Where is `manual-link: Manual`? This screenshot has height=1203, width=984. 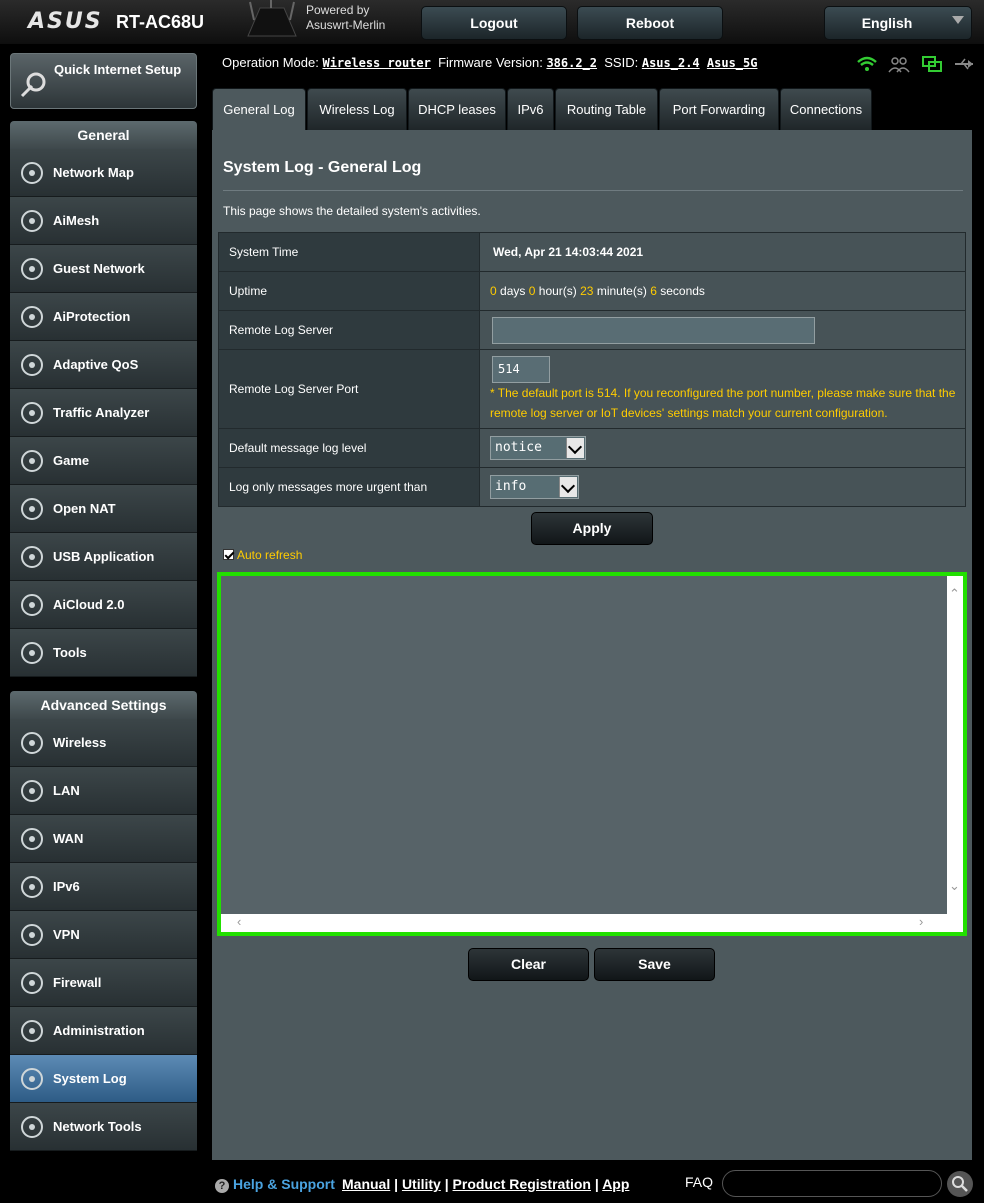 manual-link: Manual is located at coordinates (366, 1184).